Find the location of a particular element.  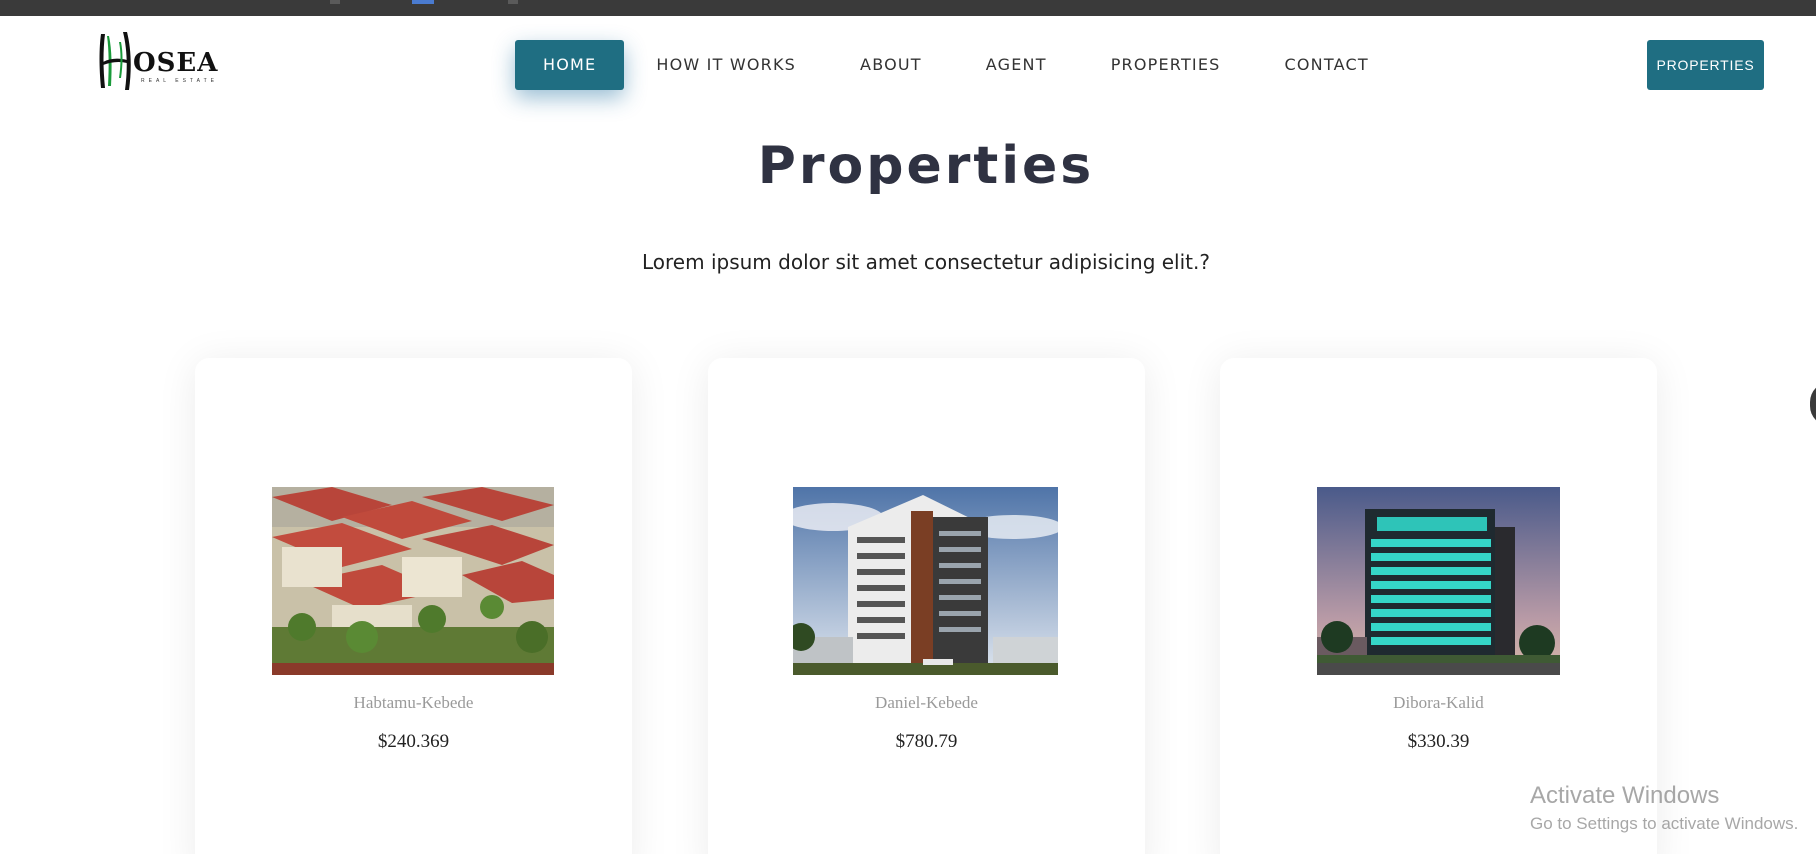

nav-item-how-it-works: HOW IT WORKS is located at coordinates (726, 65).